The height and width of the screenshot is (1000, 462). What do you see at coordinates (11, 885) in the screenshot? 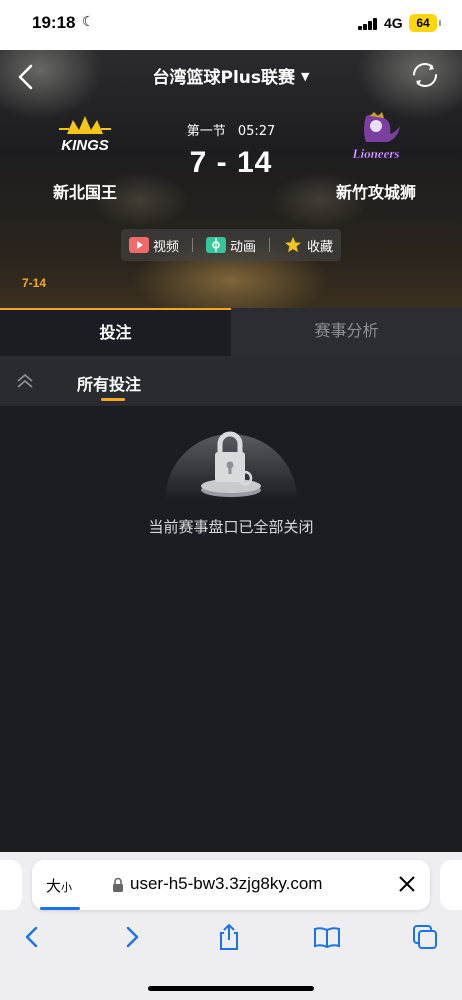
I see `previous-tab-card` at bounding box center [11, 885].